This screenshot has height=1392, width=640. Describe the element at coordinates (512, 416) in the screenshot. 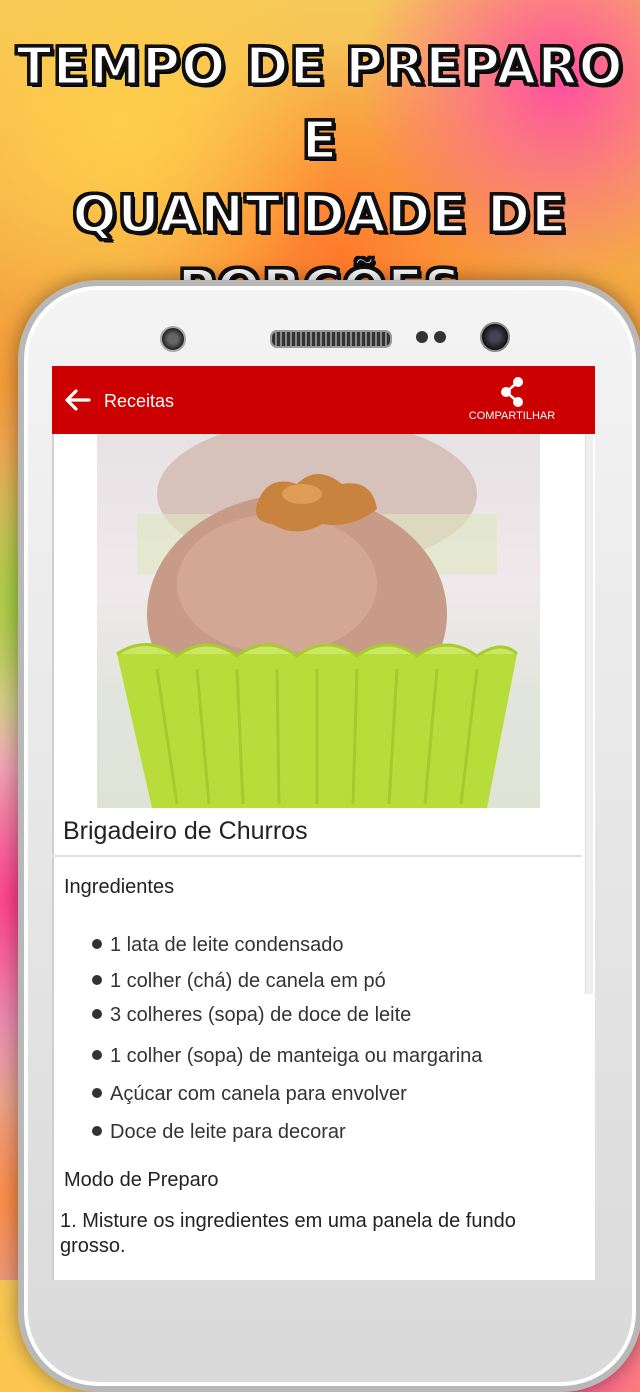

I see `share-label: COMPARTILHAR` at that location.